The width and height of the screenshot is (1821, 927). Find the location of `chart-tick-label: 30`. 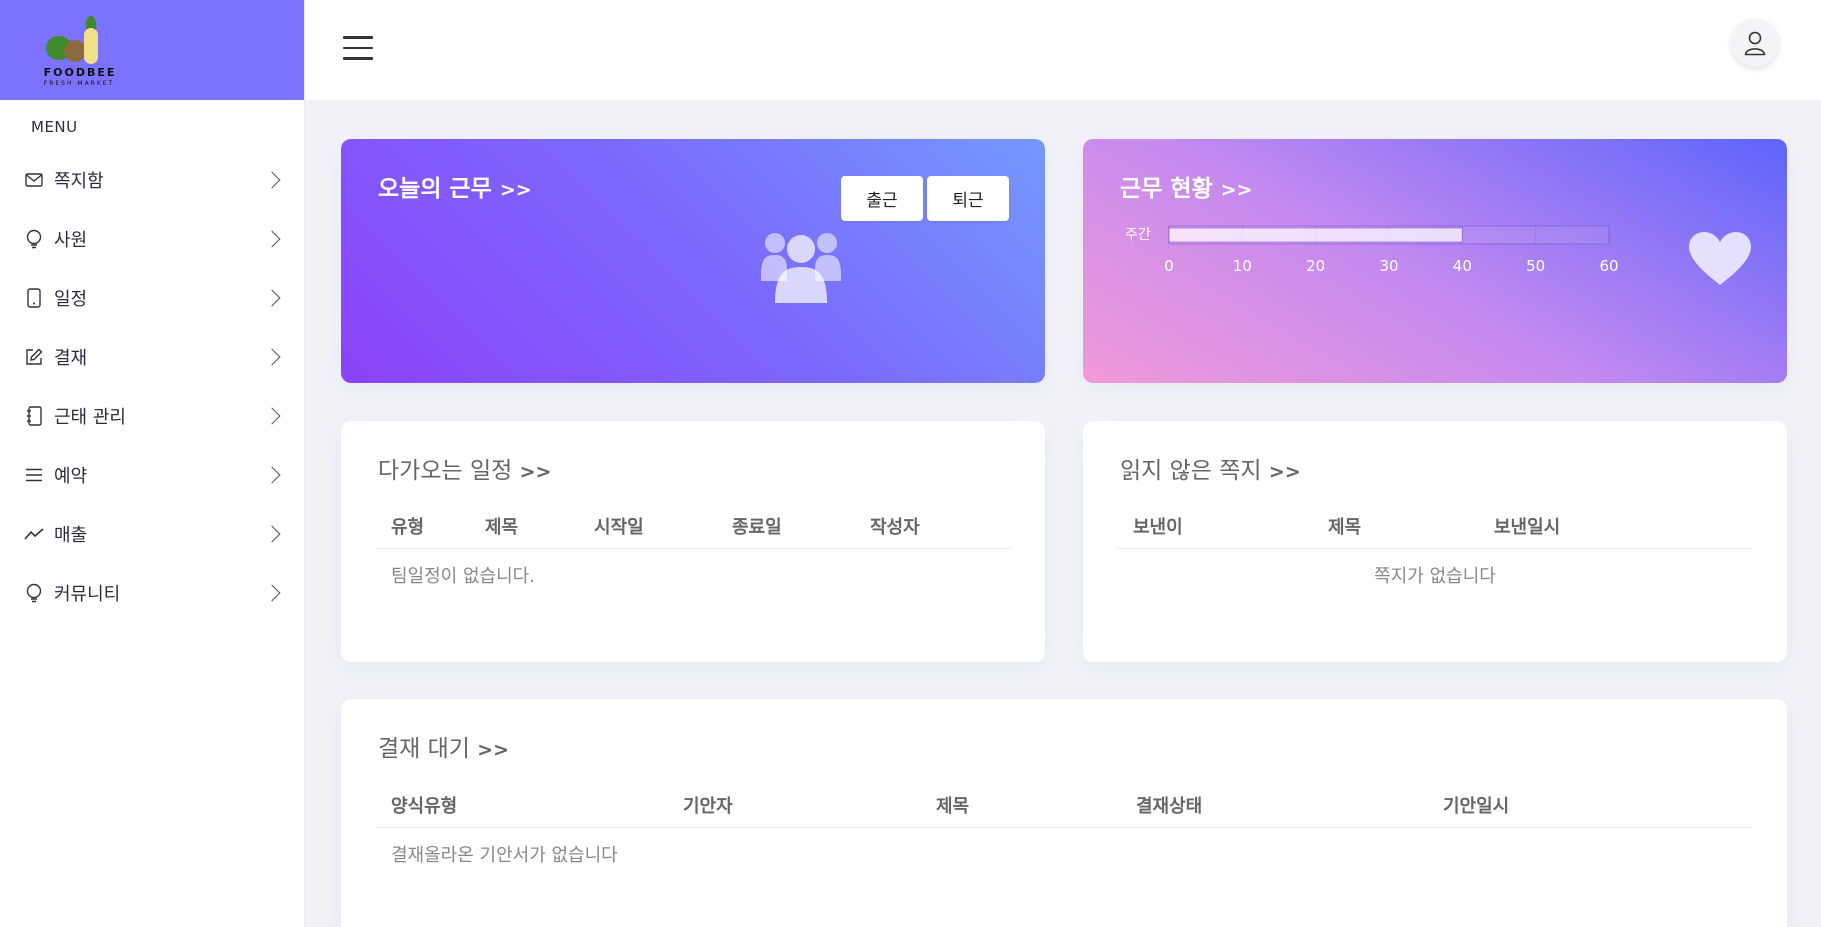

chart-tick-label: 30 is located at coordinates (1388, 266).